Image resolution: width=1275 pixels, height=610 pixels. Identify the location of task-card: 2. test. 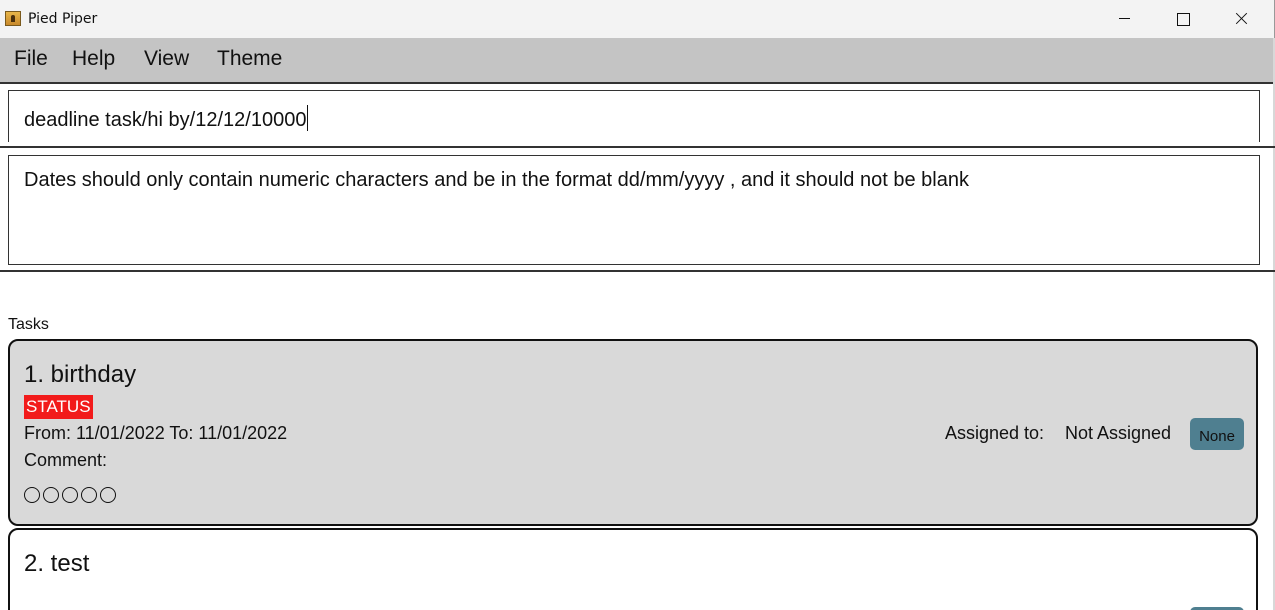
(633, 569).